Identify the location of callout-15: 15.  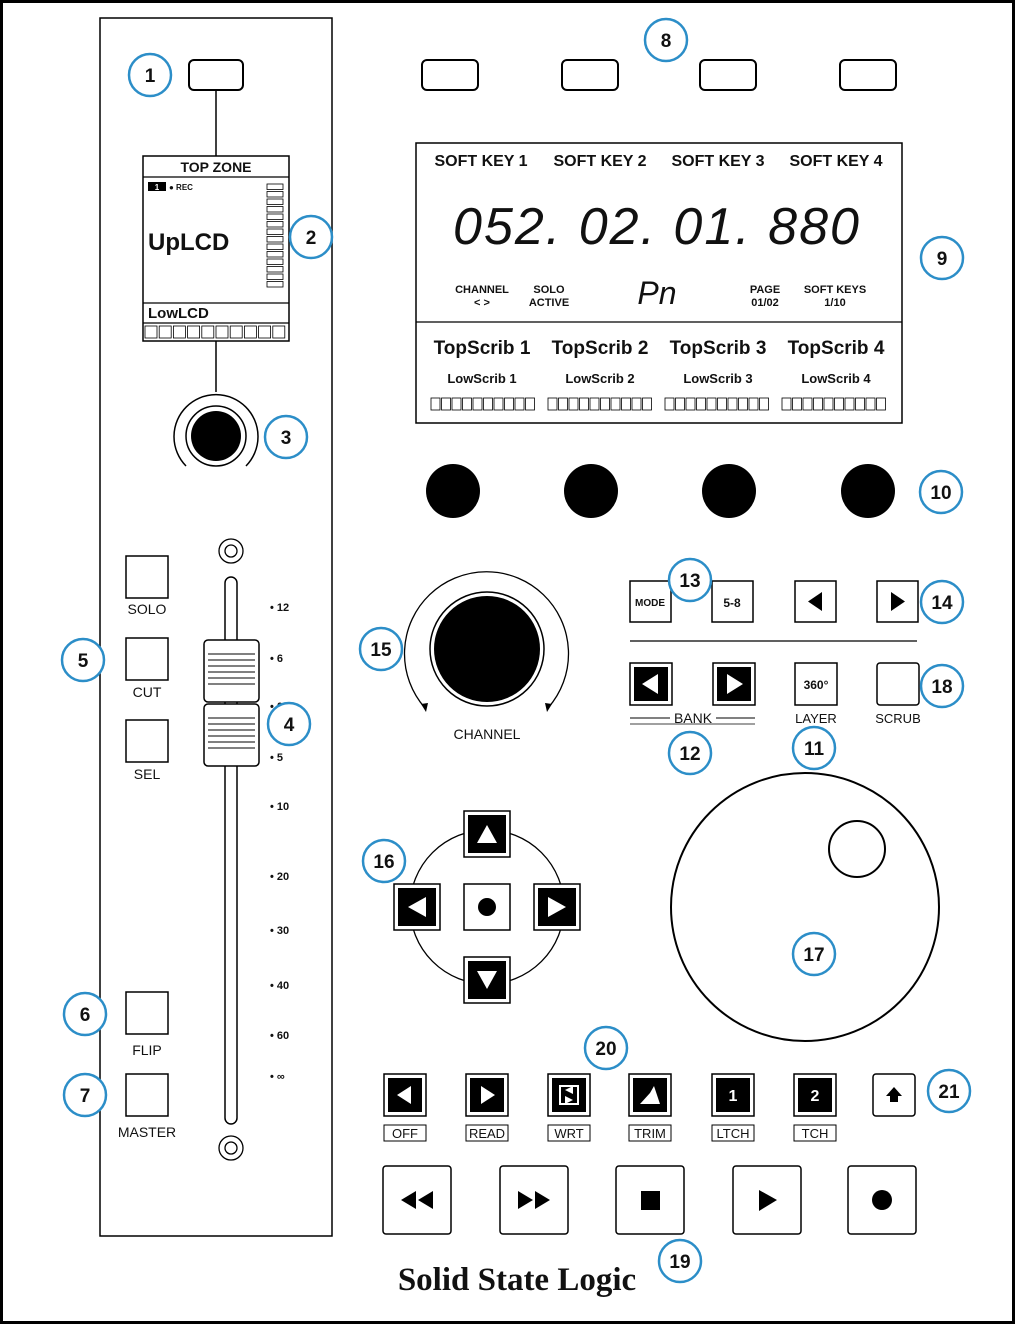
(381, 649).